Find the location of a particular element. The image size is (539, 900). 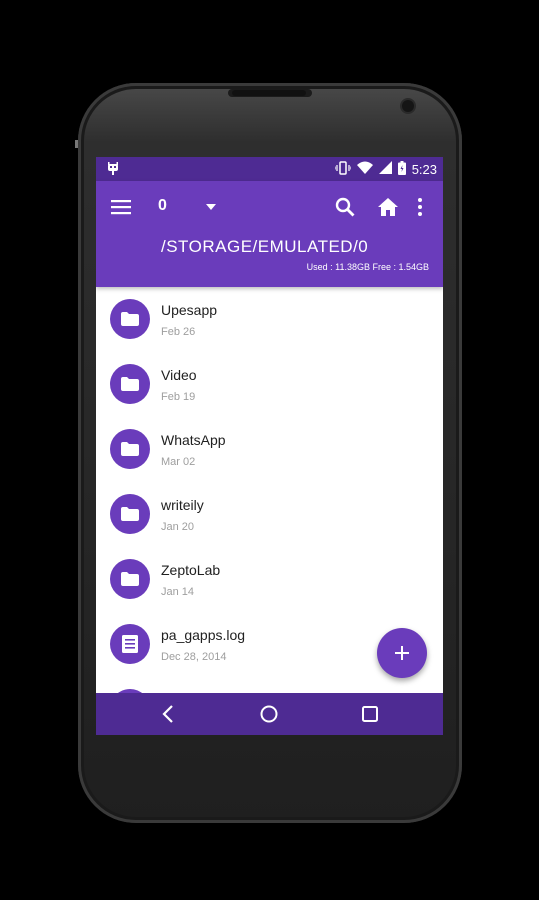

status-bar: 5:23 is located at coordinates (269, 169).